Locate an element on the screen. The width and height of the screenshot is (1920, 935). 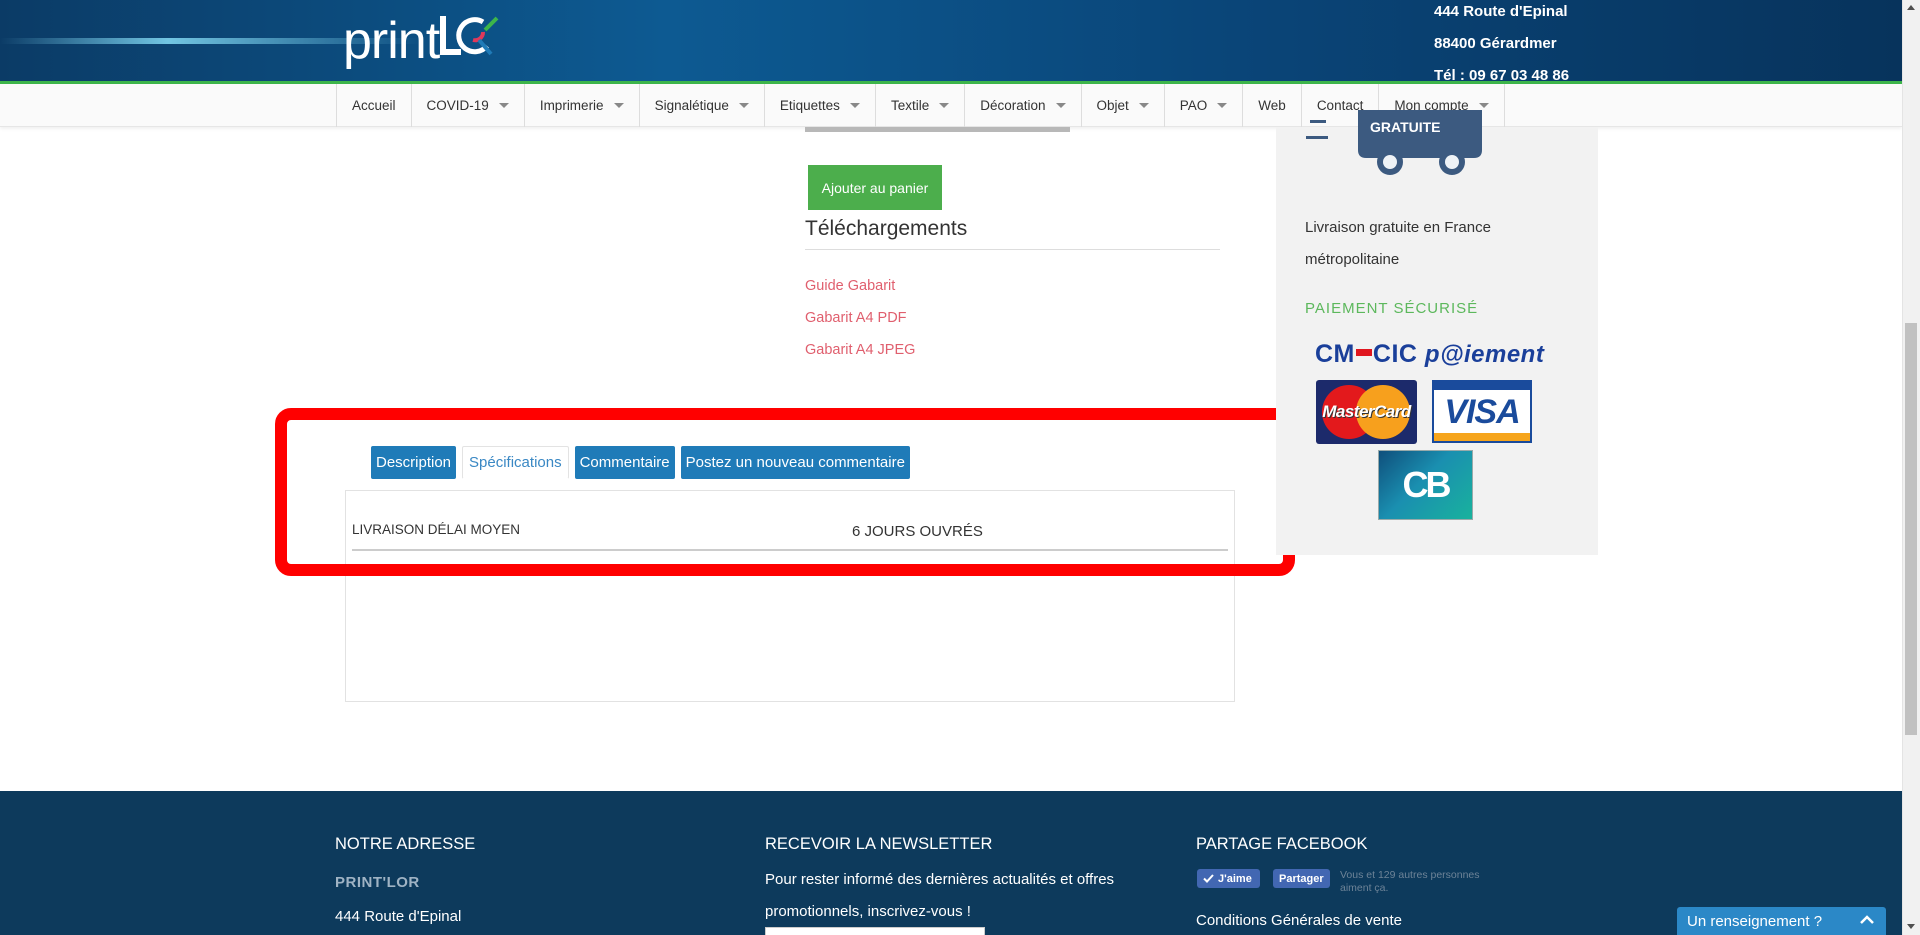
site-logo: print is located at coordinates (421, 40).